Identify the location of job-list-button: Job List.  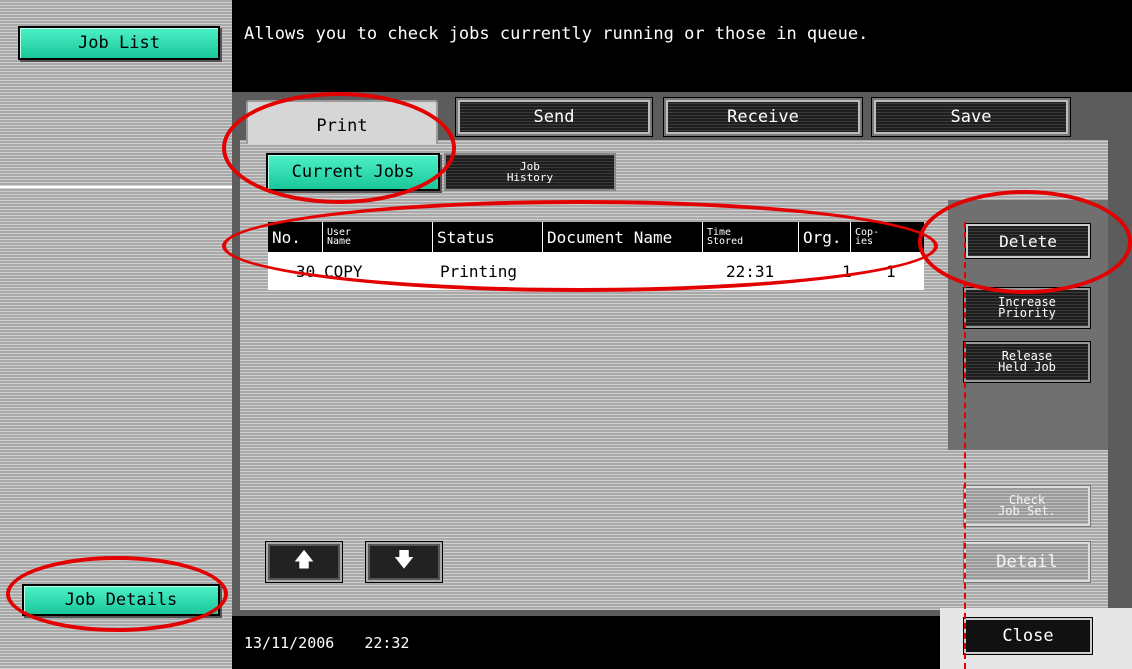
(119, 43).